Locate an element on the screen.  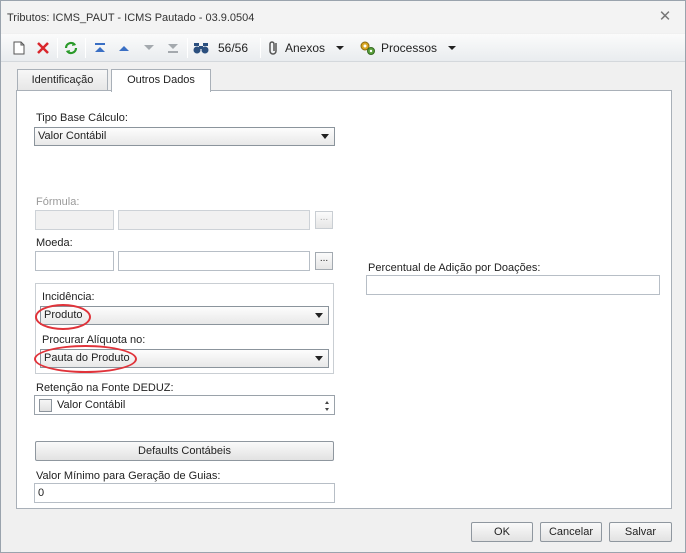
search-button is located at coordinates (201, 48).